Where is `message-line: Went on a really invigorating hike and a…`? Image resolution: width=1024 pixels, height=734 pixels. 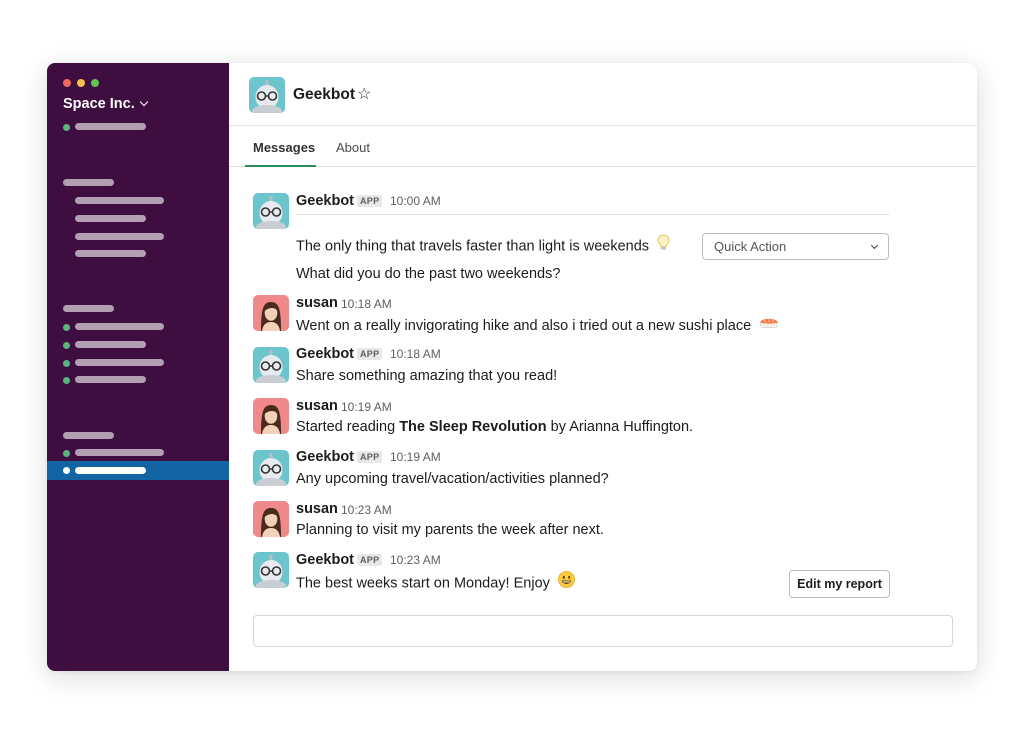
message-line: Went on a really invigorating hike and a… is located at coordinates (524, 325).